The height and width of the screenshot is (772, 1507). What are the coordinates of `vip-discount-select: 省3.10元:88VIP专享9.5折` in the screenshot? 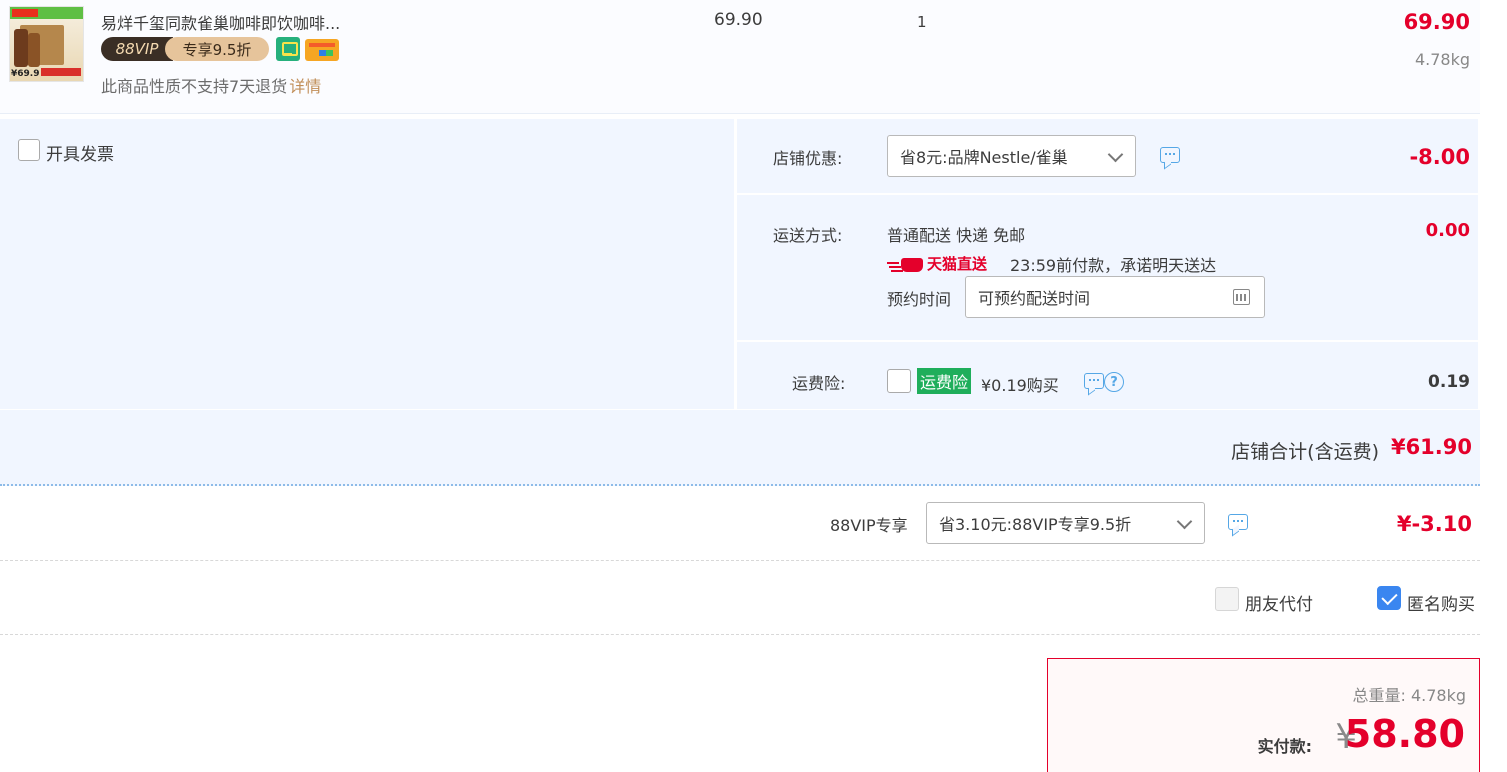 It's located at (1065, 523).